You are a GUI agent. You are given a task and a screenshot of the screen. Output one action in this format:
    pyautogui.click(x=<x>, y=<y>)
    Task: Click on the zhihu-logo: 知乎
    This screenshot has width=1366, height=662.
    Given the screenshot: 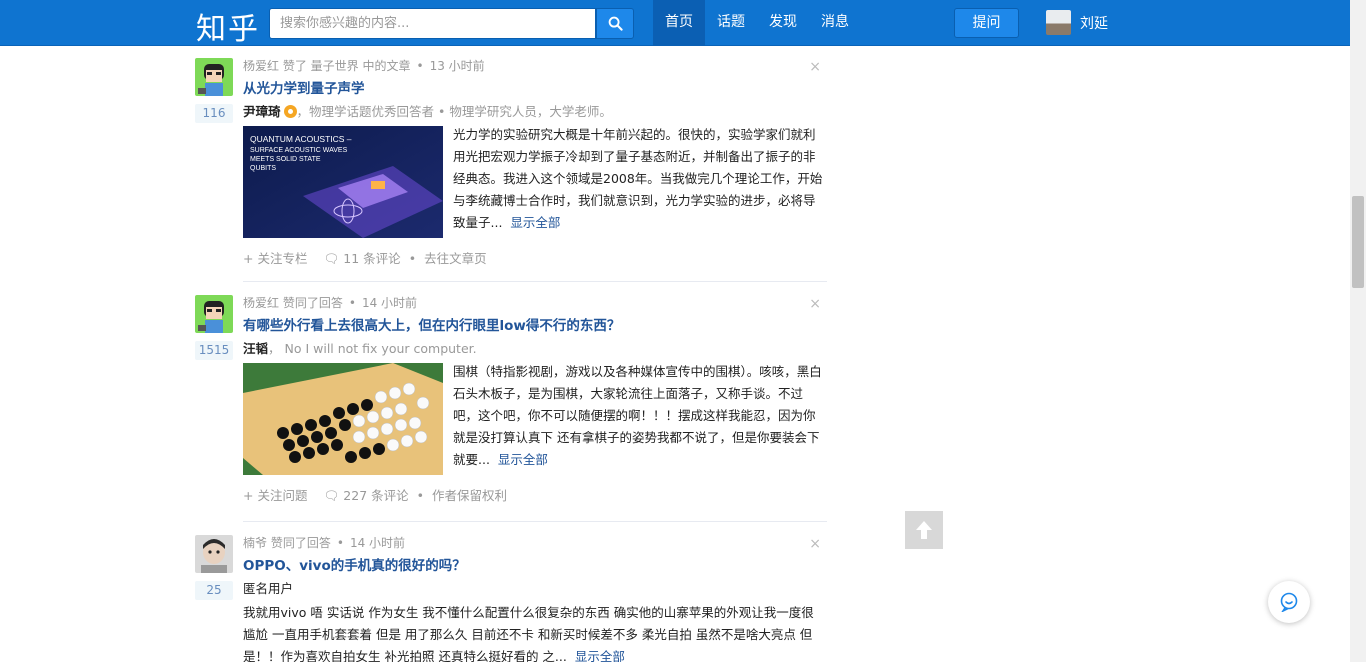 What is the action you would take?
    pyautogui.click(x=228, y=26)
    